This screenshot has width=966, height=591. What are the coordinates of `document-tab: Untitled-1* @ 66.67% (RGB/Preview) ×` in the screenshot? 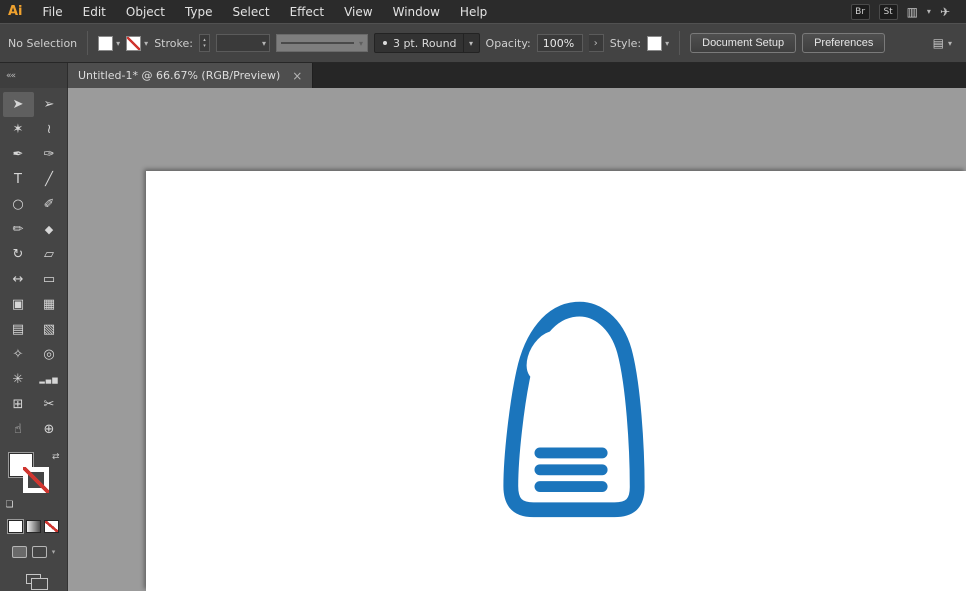 It's located at (191, 75).